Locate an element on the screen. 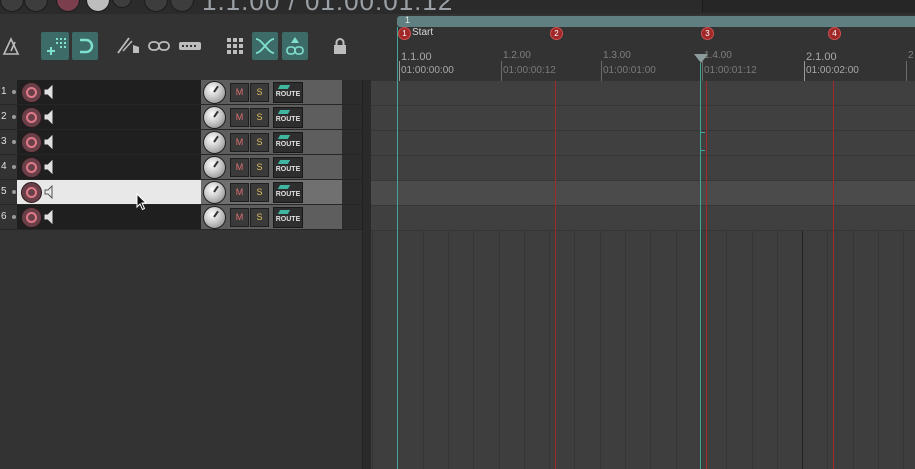 The width and height of the screenshot is (915, 469). ruler-beat-label: 2 is located at coordinates (911, 55).